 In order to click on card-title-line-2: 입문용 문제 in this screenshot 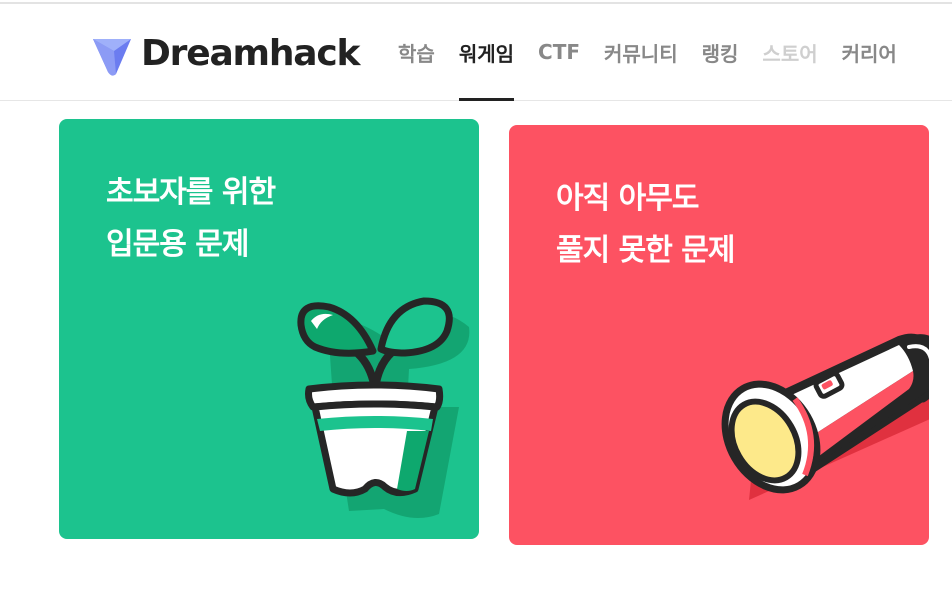, I will do `click(177, 244)`.